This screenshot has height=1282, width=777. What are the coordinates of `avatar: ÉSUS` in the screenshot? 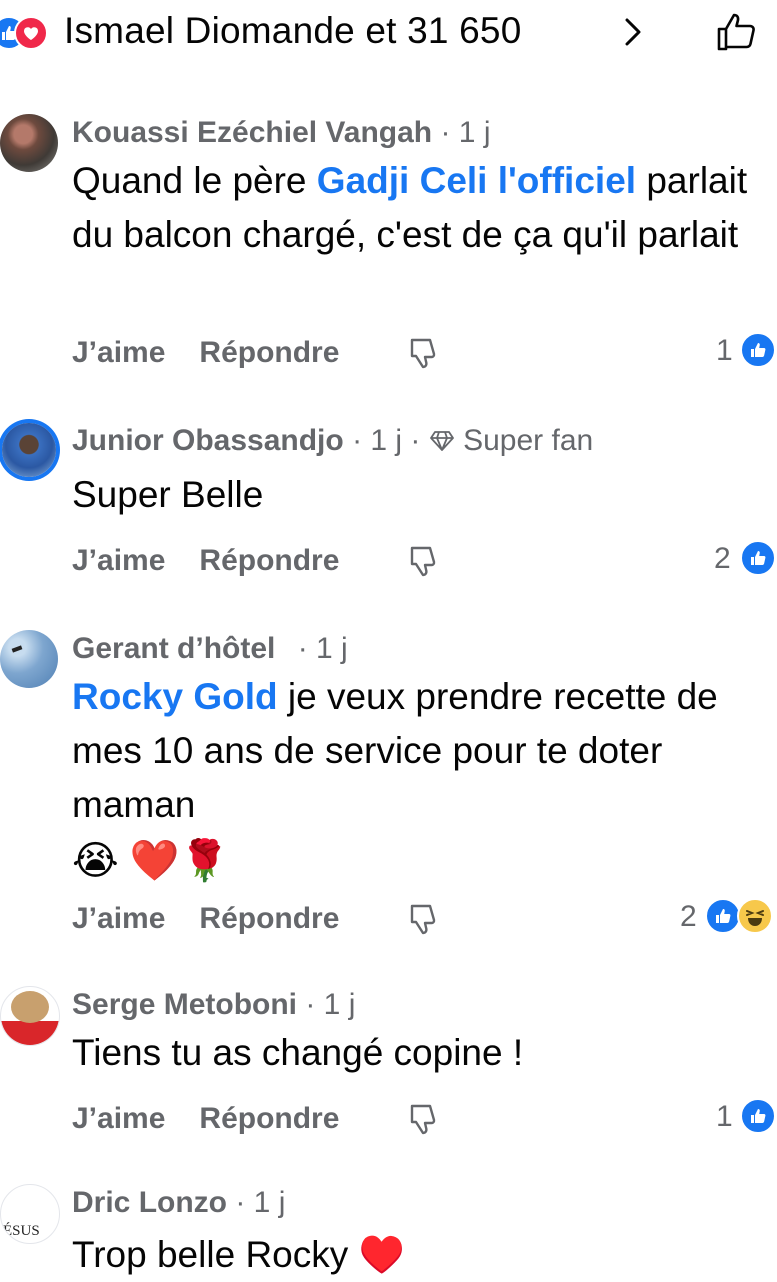 It's located at (30, 1214).